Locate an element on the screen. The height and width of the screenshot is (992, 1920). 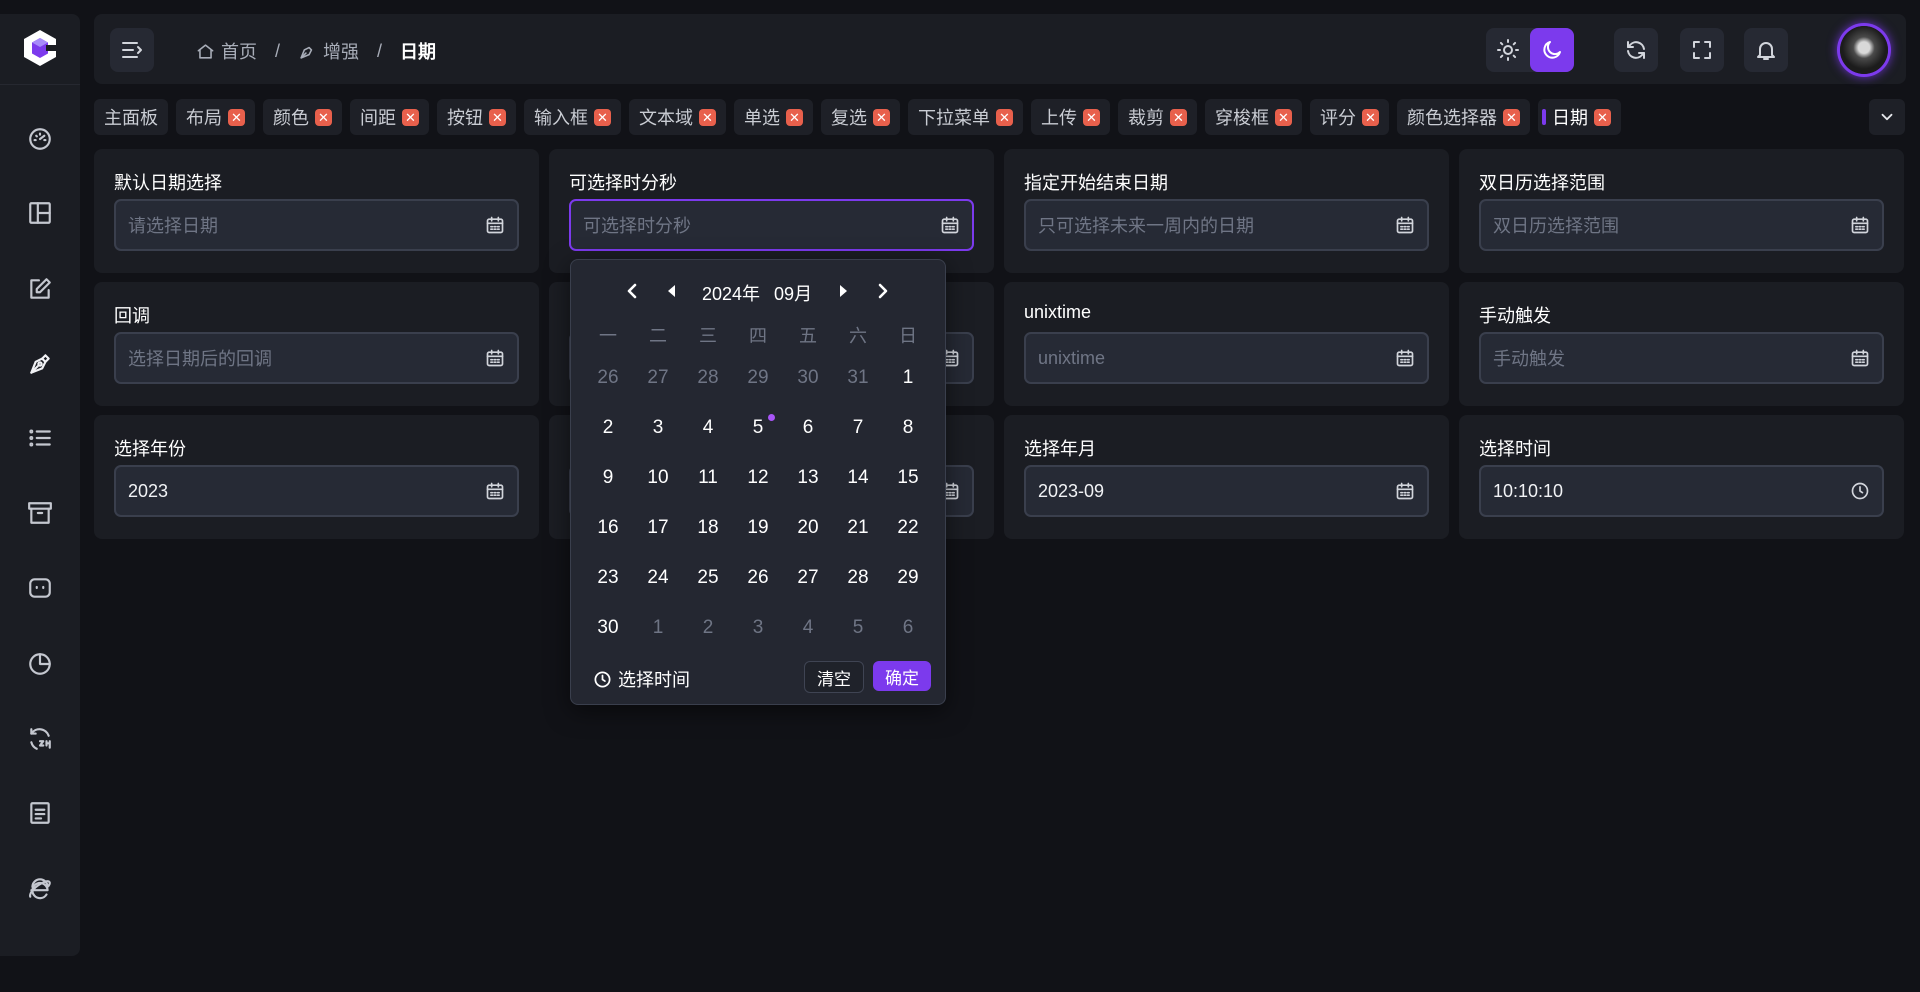
calendar-day: 17 is located at coordinates (658, 528).